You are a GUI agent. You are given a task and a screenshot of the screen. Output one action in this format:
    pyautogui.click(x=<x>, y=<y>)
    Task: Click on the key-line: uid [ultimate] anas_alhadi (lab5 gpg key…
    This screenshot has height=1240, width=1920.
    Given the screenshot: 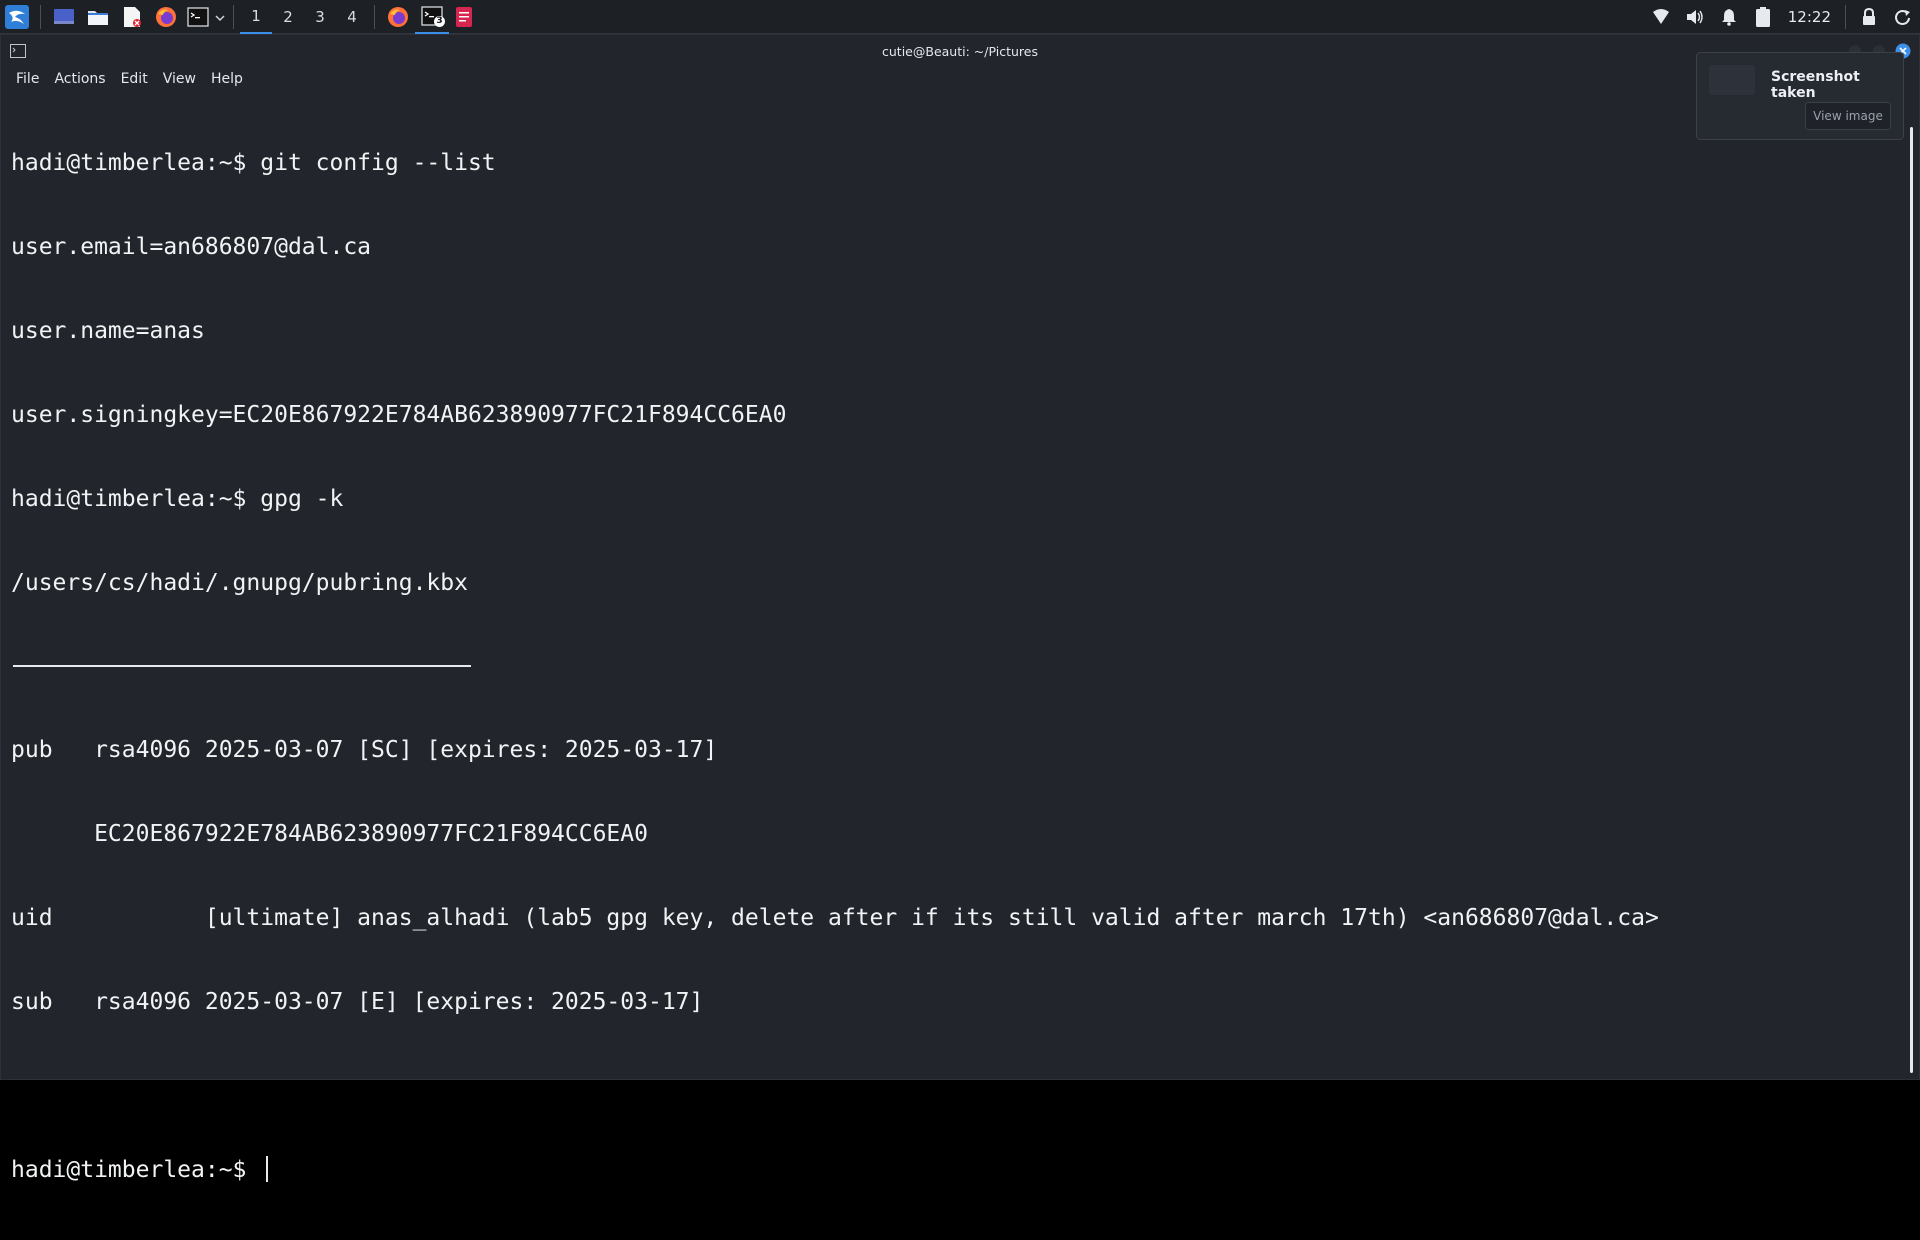 What is the action you would take?
    pyautogui.click(x=835, y=918)
    